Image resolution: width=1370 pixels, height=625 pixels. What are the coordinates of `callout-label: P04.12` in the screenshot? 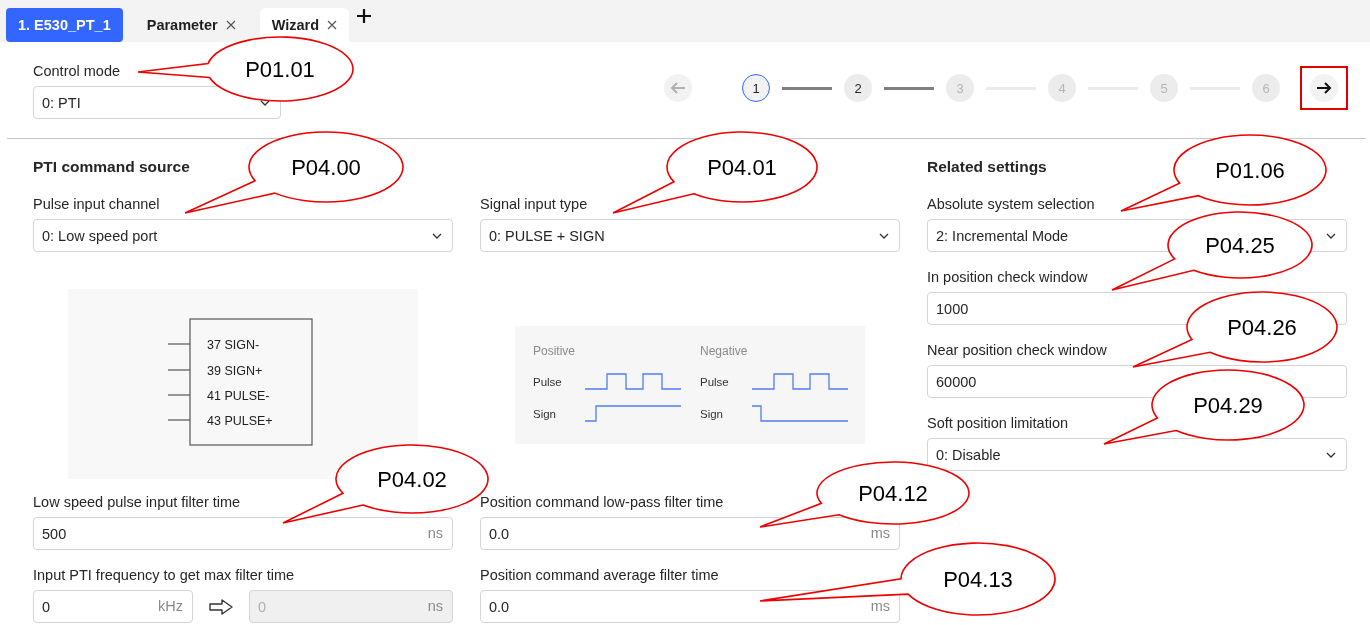 It's located at (893, 493).